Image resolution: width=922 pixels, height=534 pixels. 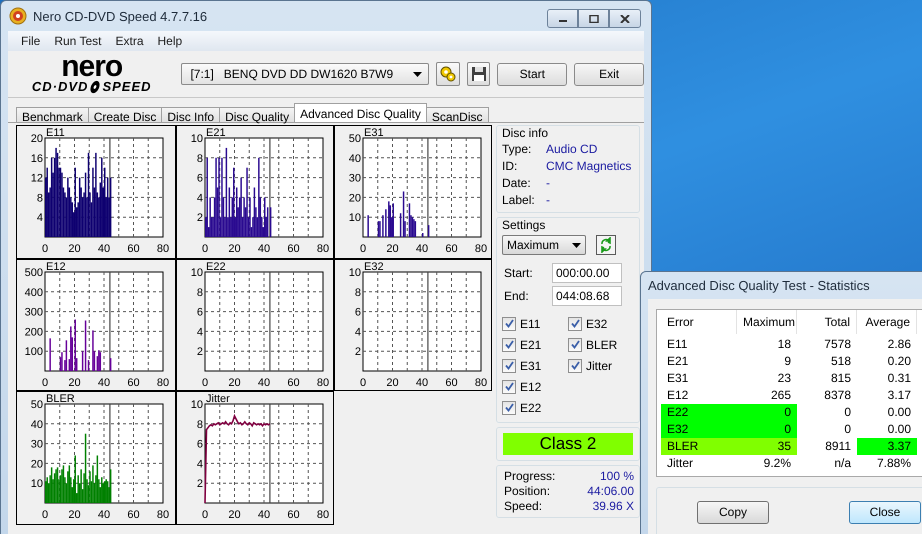 I want to click on axis-label: 300, so click(x=33, y=312).